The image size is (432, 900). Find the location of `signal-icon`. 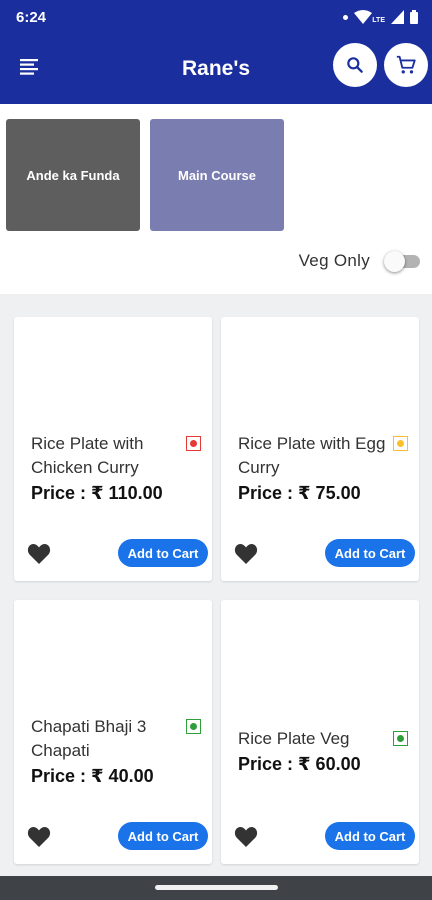

signal-icon is located at coordinates (397, 17).